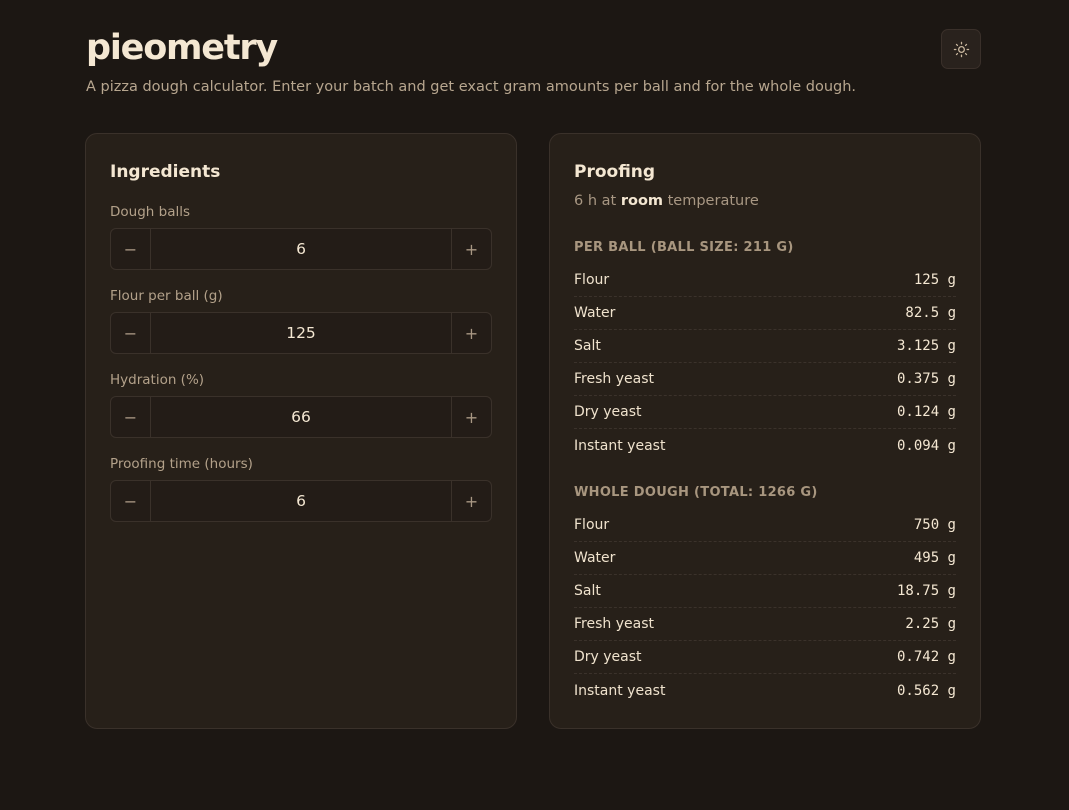 The width and height of the screenshot is (1069, 810). What do you see at coordinates (926, 657) in the screenshot?
I see `ingredient-amount: 0.742 g` at bounding box center [926, 657].